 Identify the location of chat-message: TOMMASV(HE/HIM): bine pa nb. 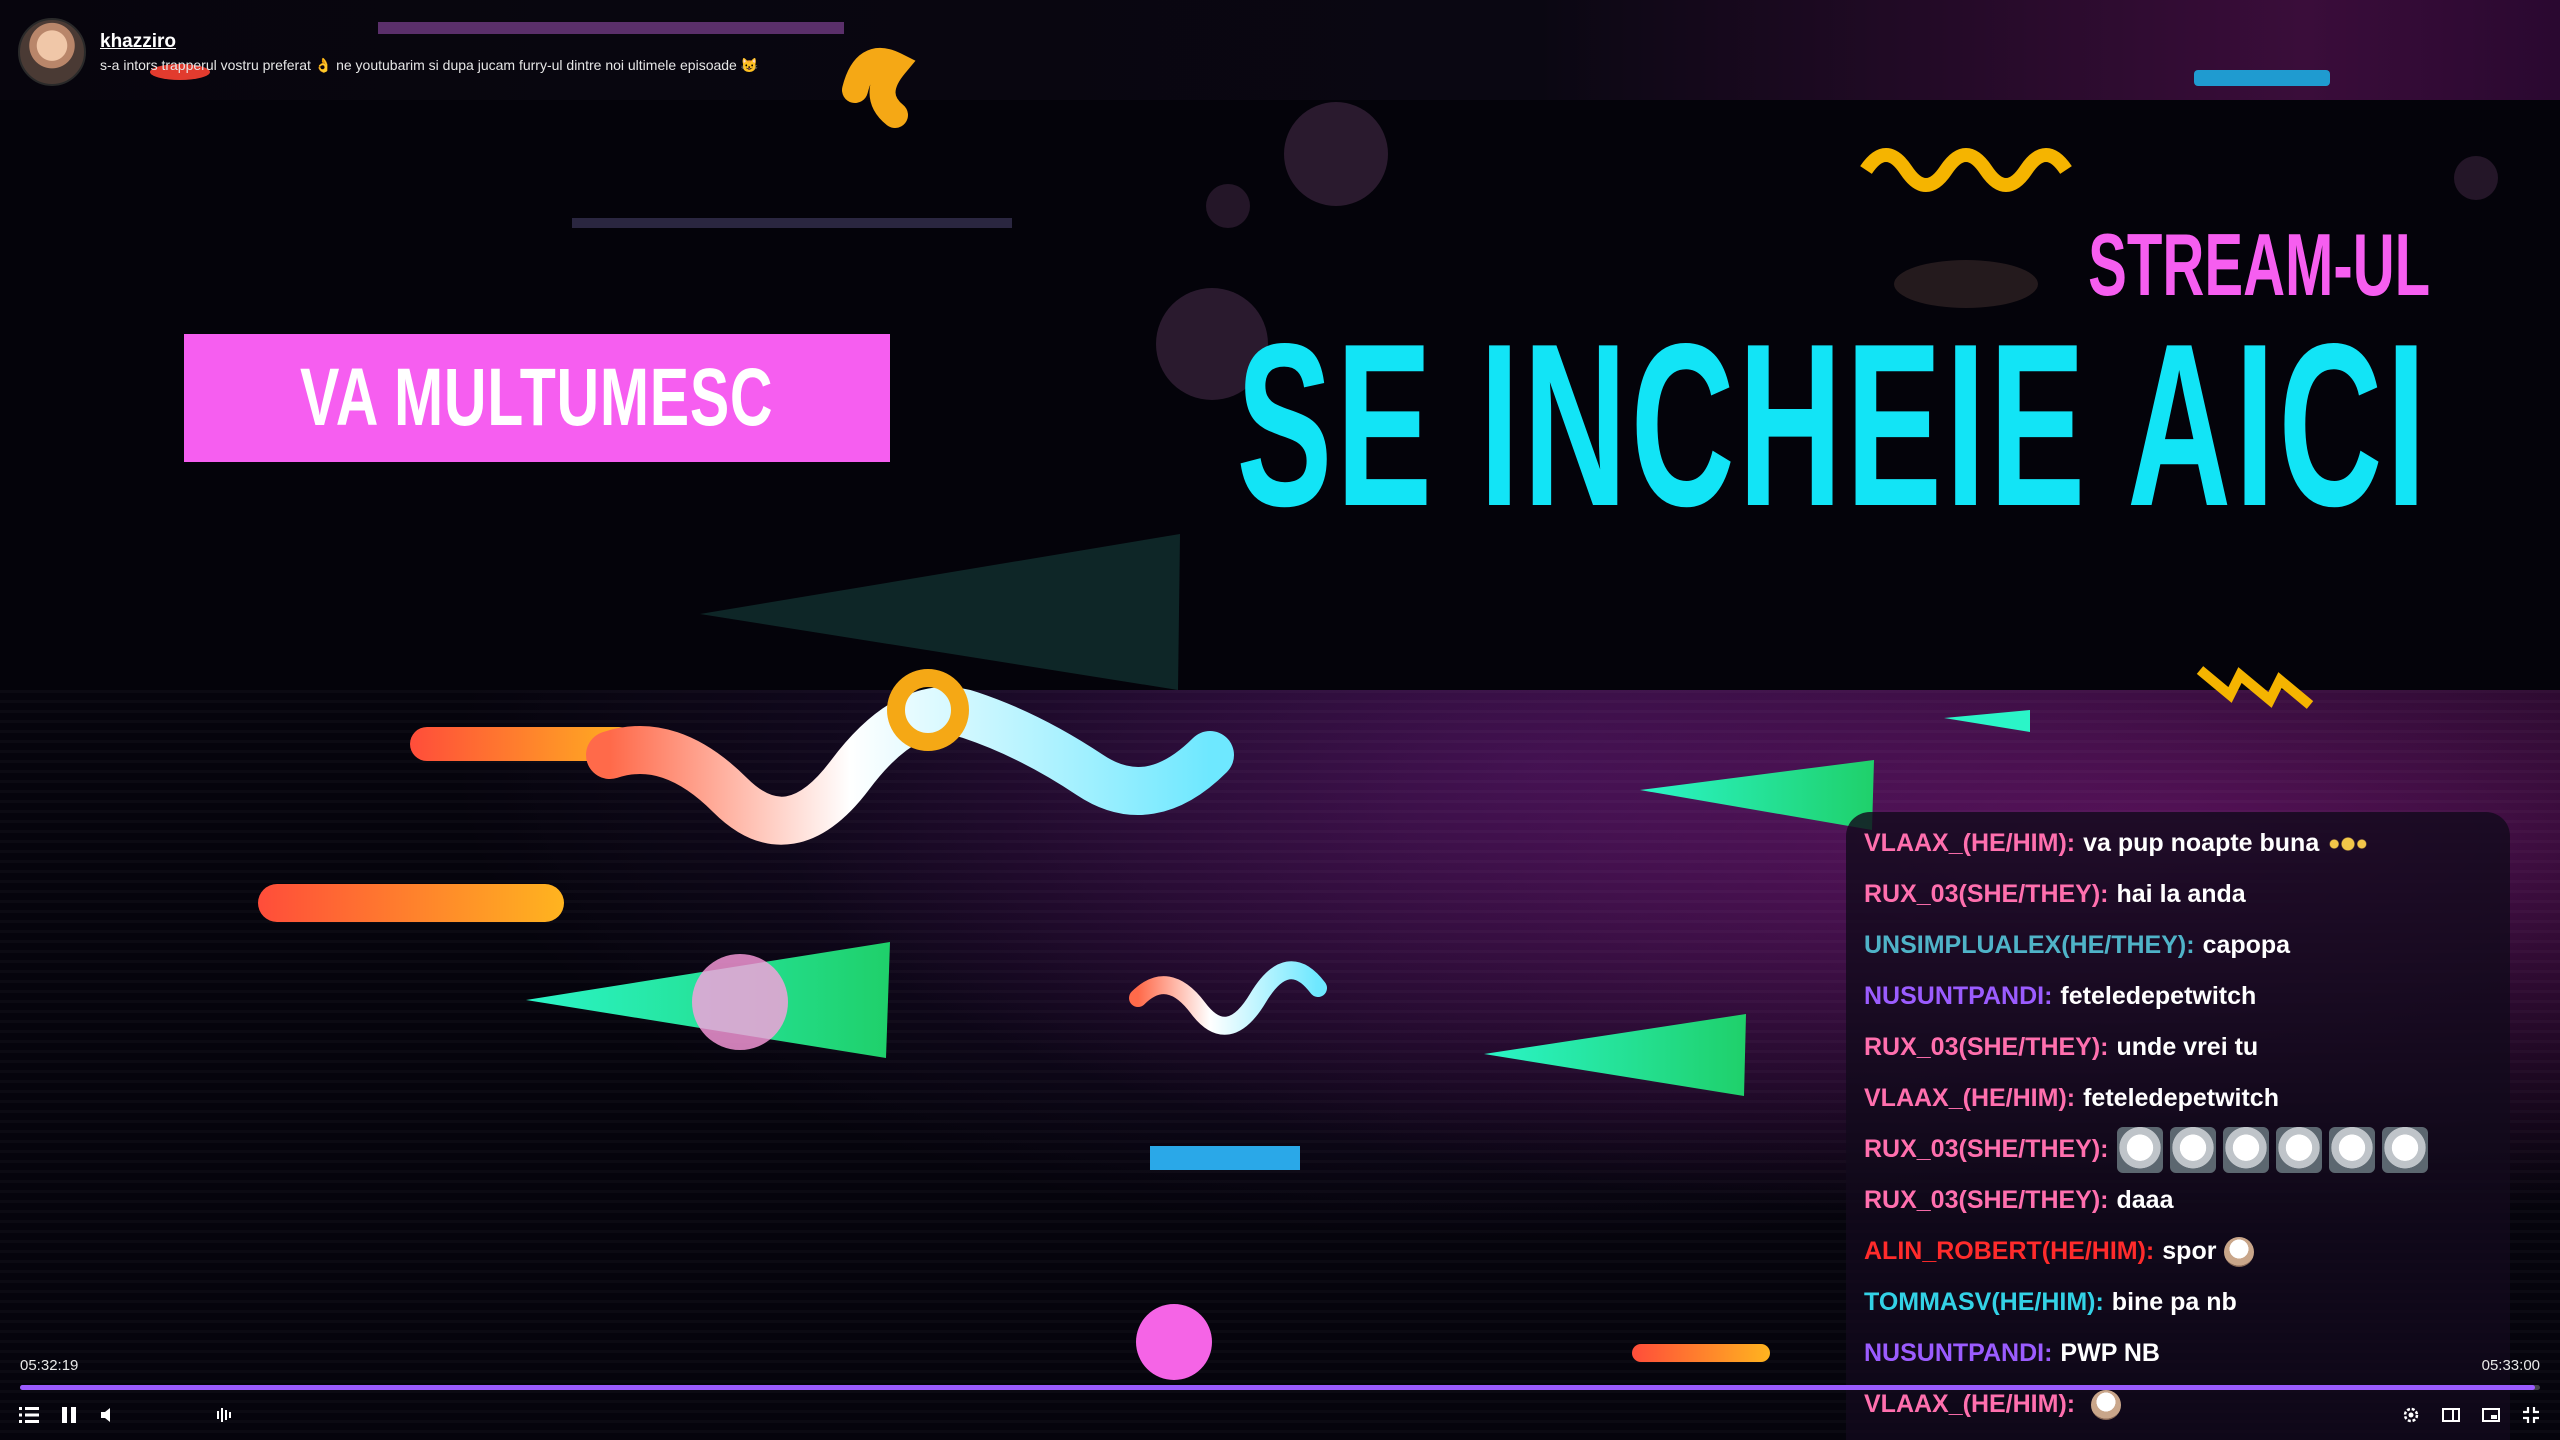
(2178, 1302).